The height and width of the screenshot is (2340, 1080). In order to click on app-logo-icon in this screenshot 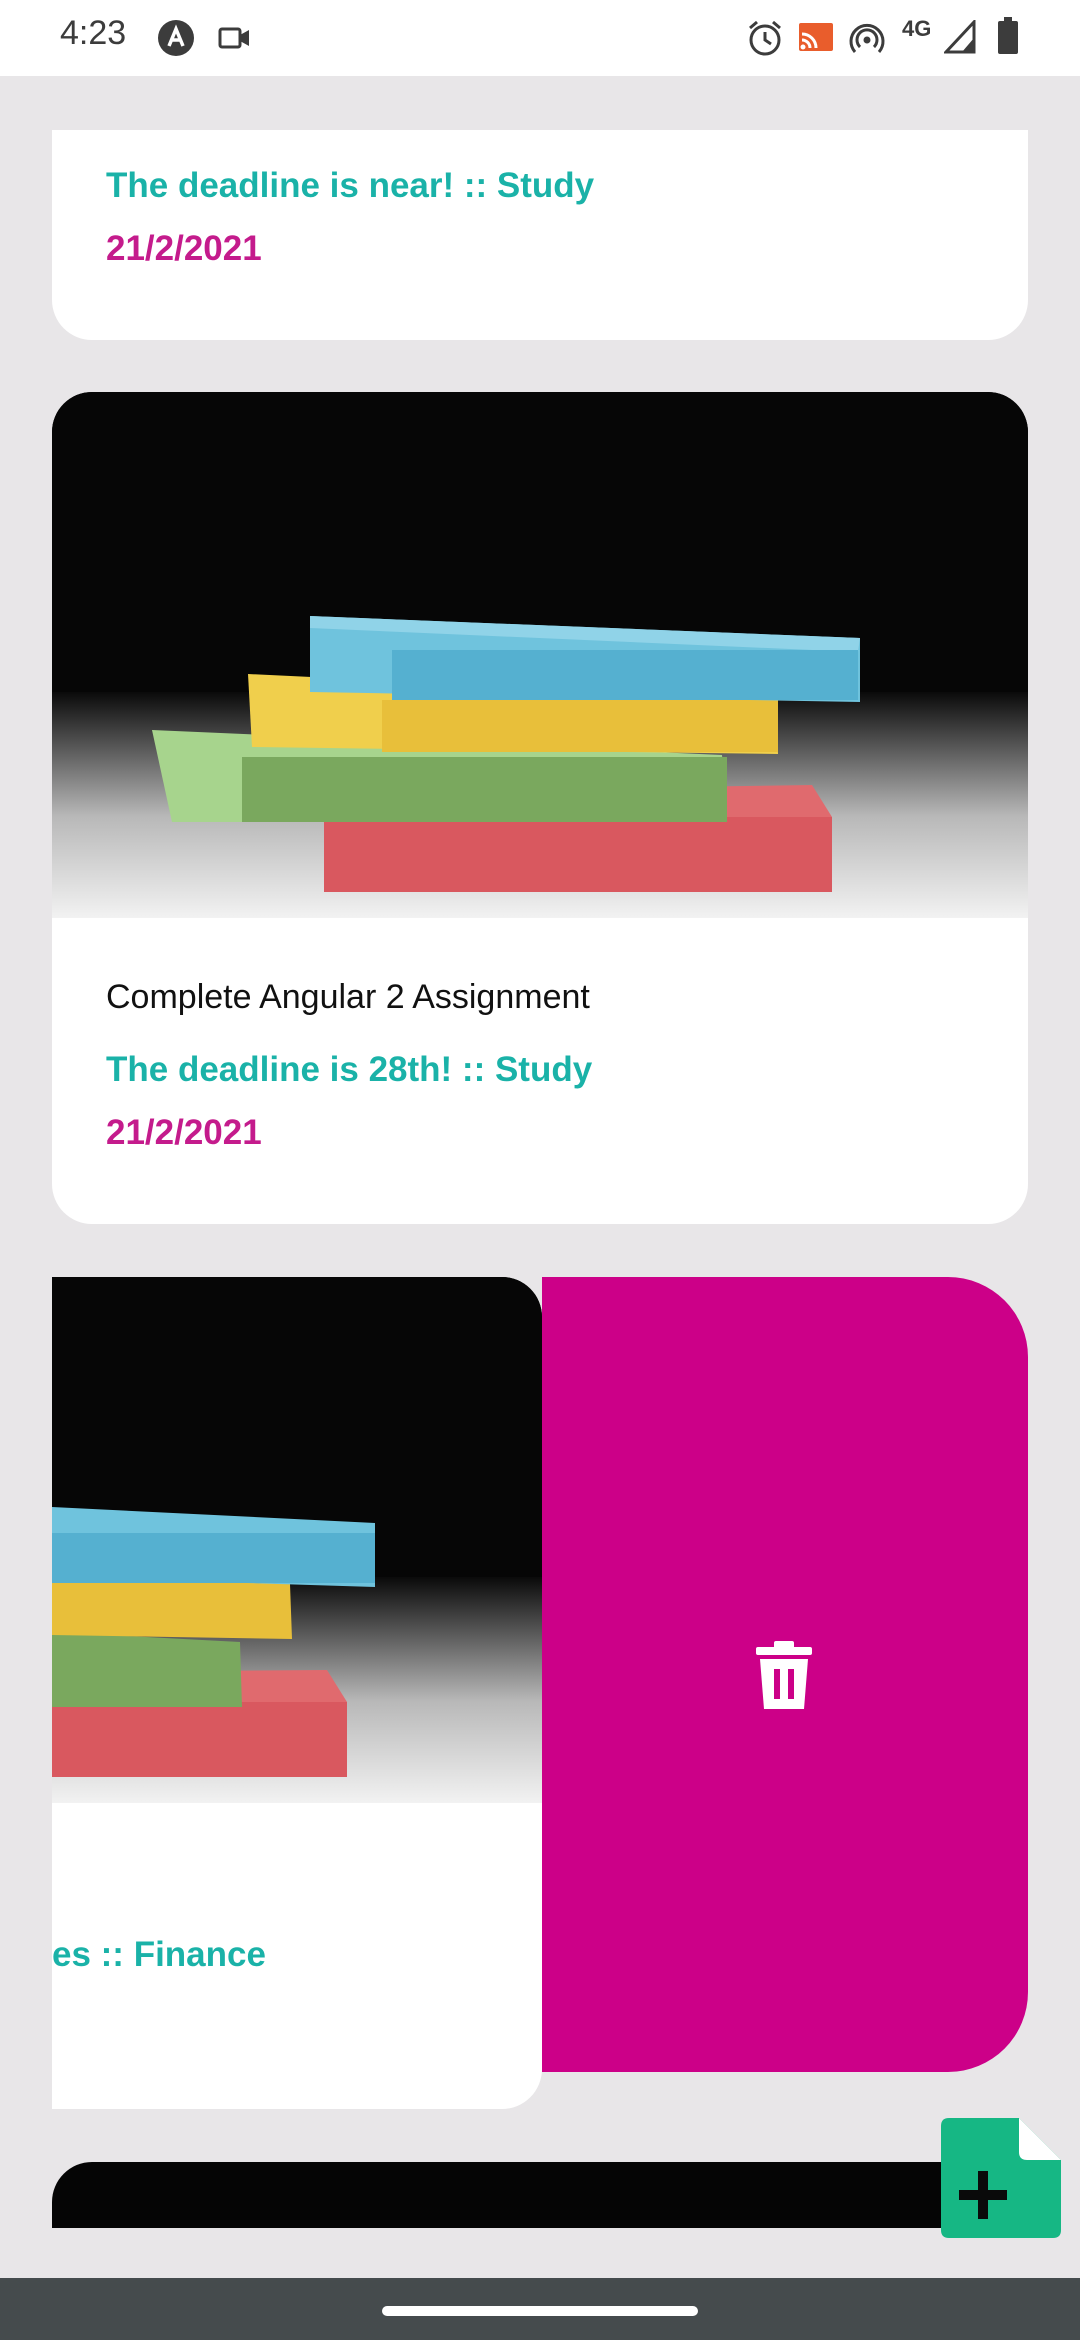, I will do `click(176, 38)`.